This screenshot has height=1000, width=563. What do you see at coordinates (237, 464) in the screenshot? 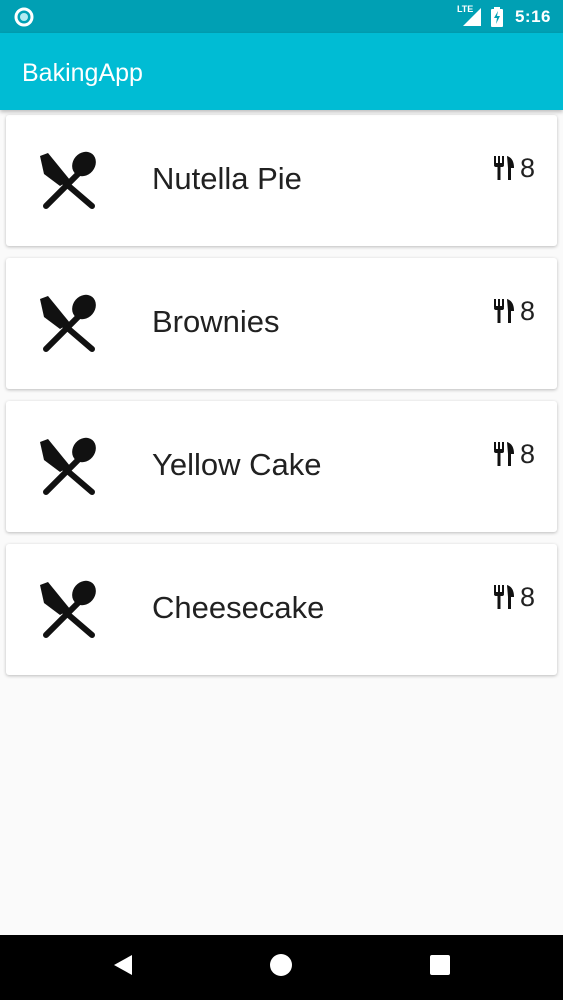
I see `recipe-name: Yellow Cake` at bounding box center [237, 464].